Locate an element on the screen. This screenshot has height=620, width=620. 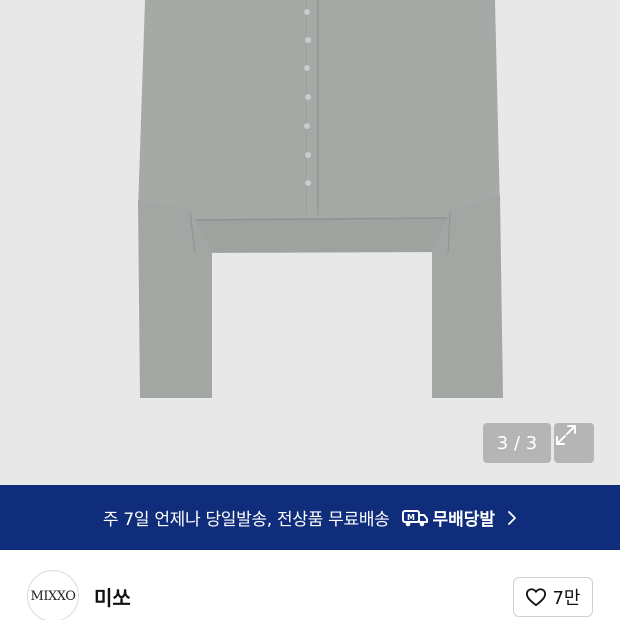
chevron-right-icon is located at coordinates (512, 518).